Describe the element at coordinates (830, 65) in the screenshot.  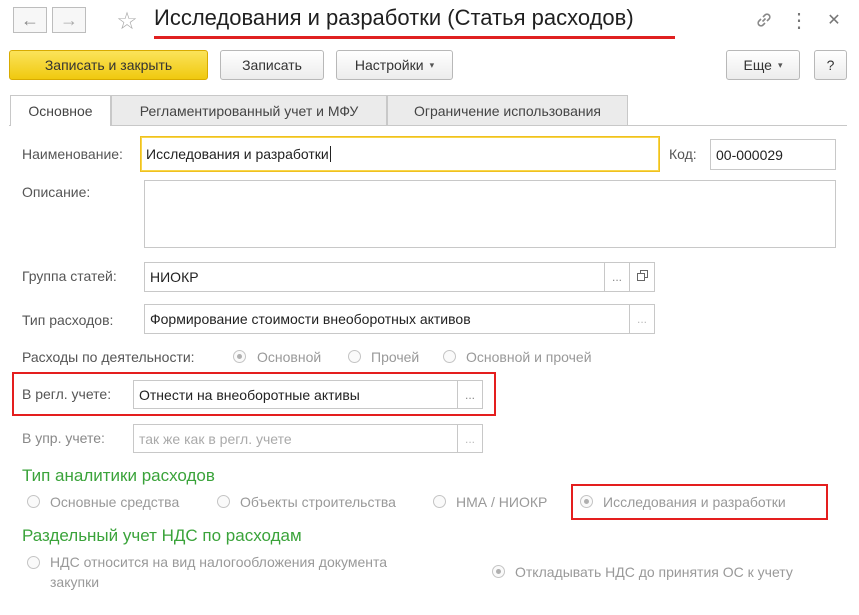
I see `help-button: ?` at that location.